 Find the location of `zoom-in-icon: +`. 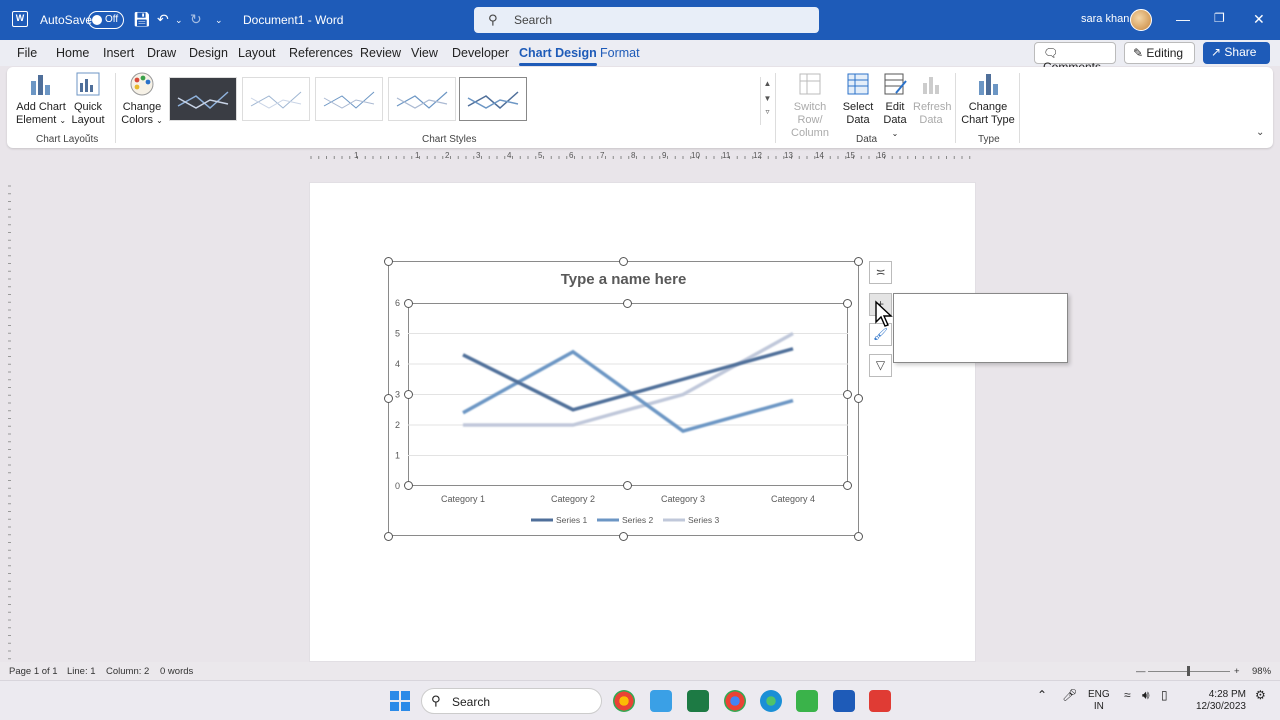

zoom-in-icon: + is located at coordinates (1237, 671).